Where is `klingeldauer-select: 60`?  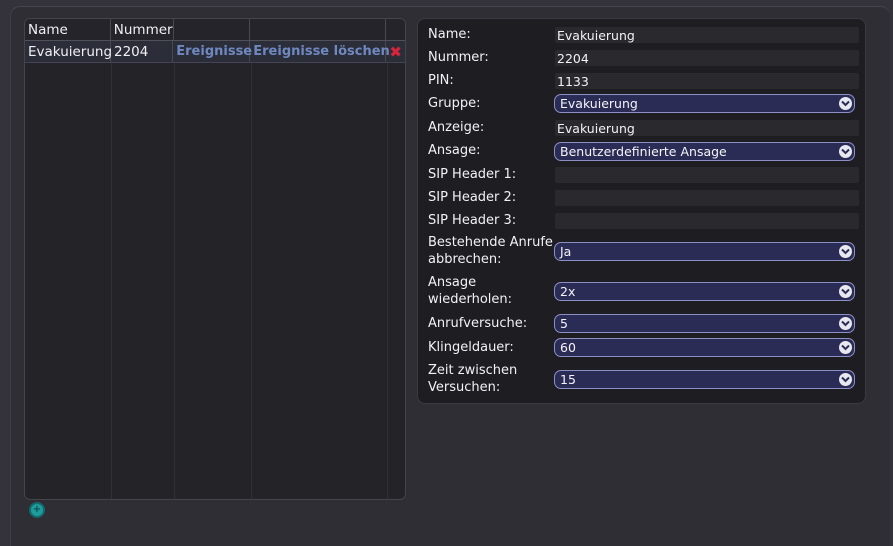 klingeldauer-select: 60 is located at coordinates (704, 347).